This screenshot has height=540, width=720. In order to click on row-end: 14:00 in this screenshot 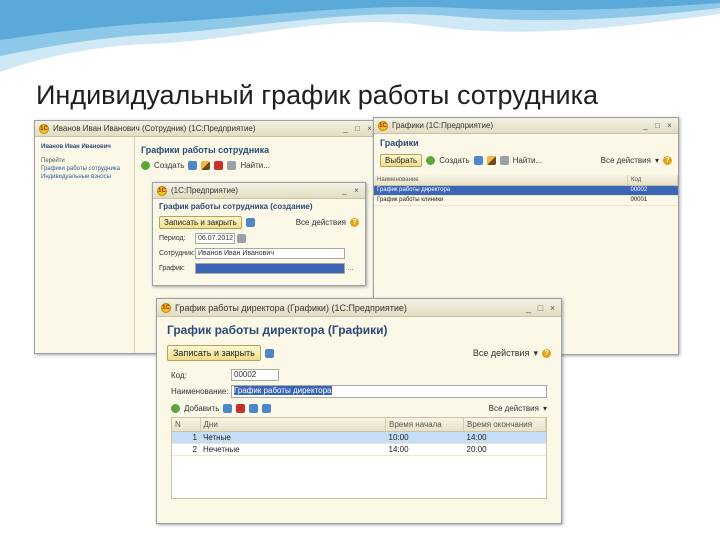, I will do `click(504, 437)`.